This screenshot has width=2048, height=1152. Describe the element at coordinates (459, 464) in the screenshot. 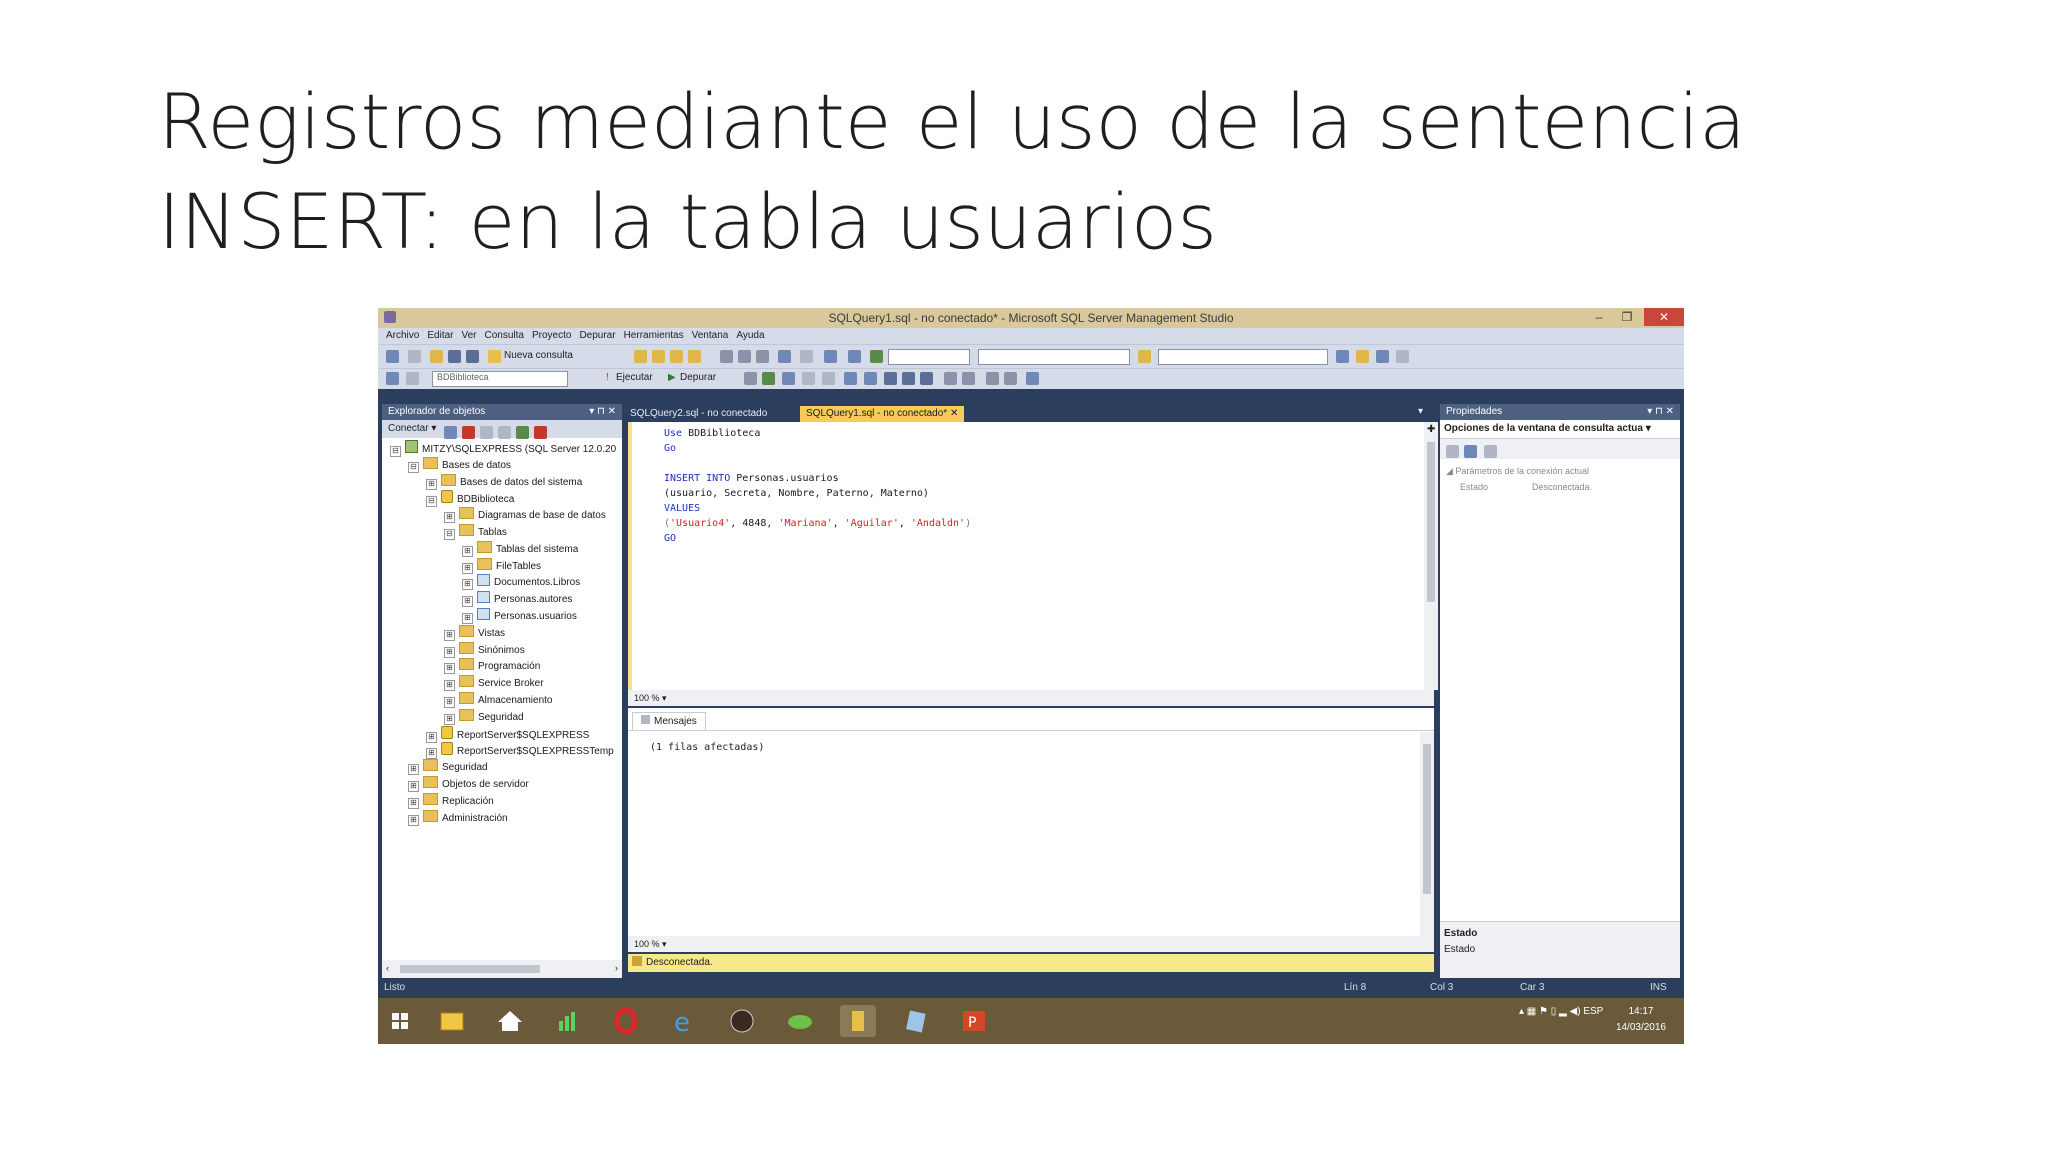

I see `tree-node: ⊟ Bases de datos` at that location.